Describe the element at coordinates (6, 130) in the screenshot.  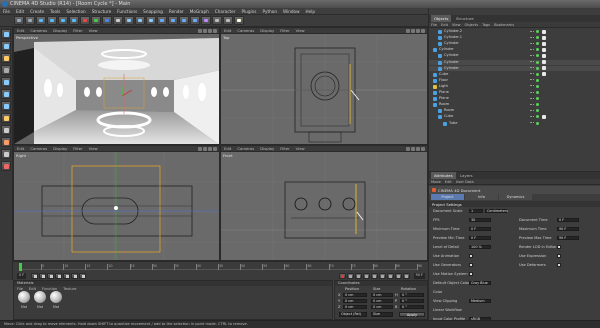
I see `tweak-mode-icon` at that location.